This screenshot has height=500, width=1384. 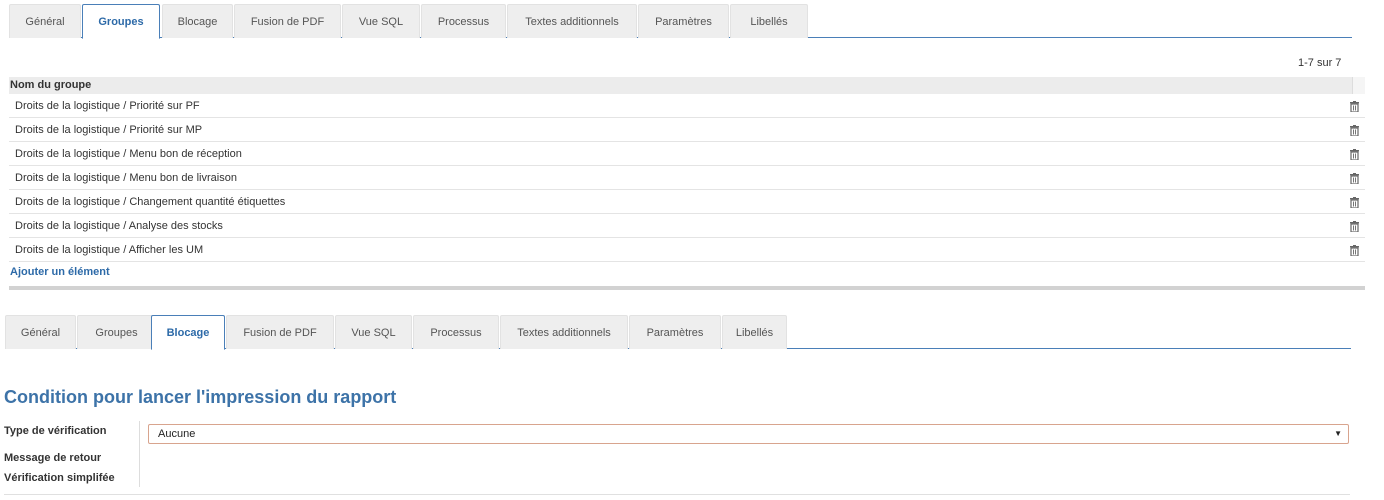 I want to click on form-bottom-divider, so click(x=677, y=494).